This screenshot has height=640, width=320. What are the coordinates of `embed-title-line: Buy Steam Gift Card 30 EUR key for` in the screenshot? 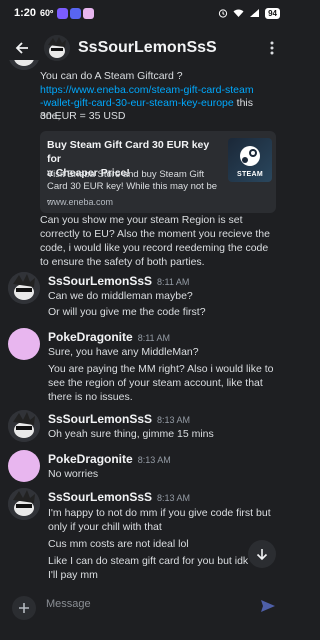 It's located at (128, 152).